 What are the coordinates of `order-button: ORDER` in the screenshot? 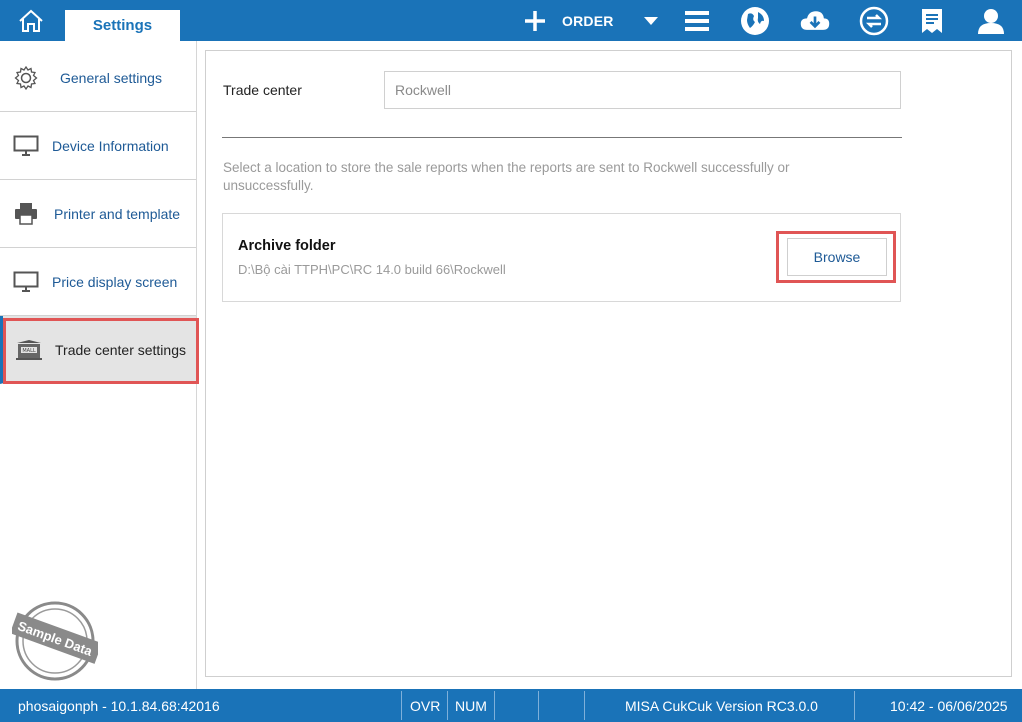 It's located at (567, 20).